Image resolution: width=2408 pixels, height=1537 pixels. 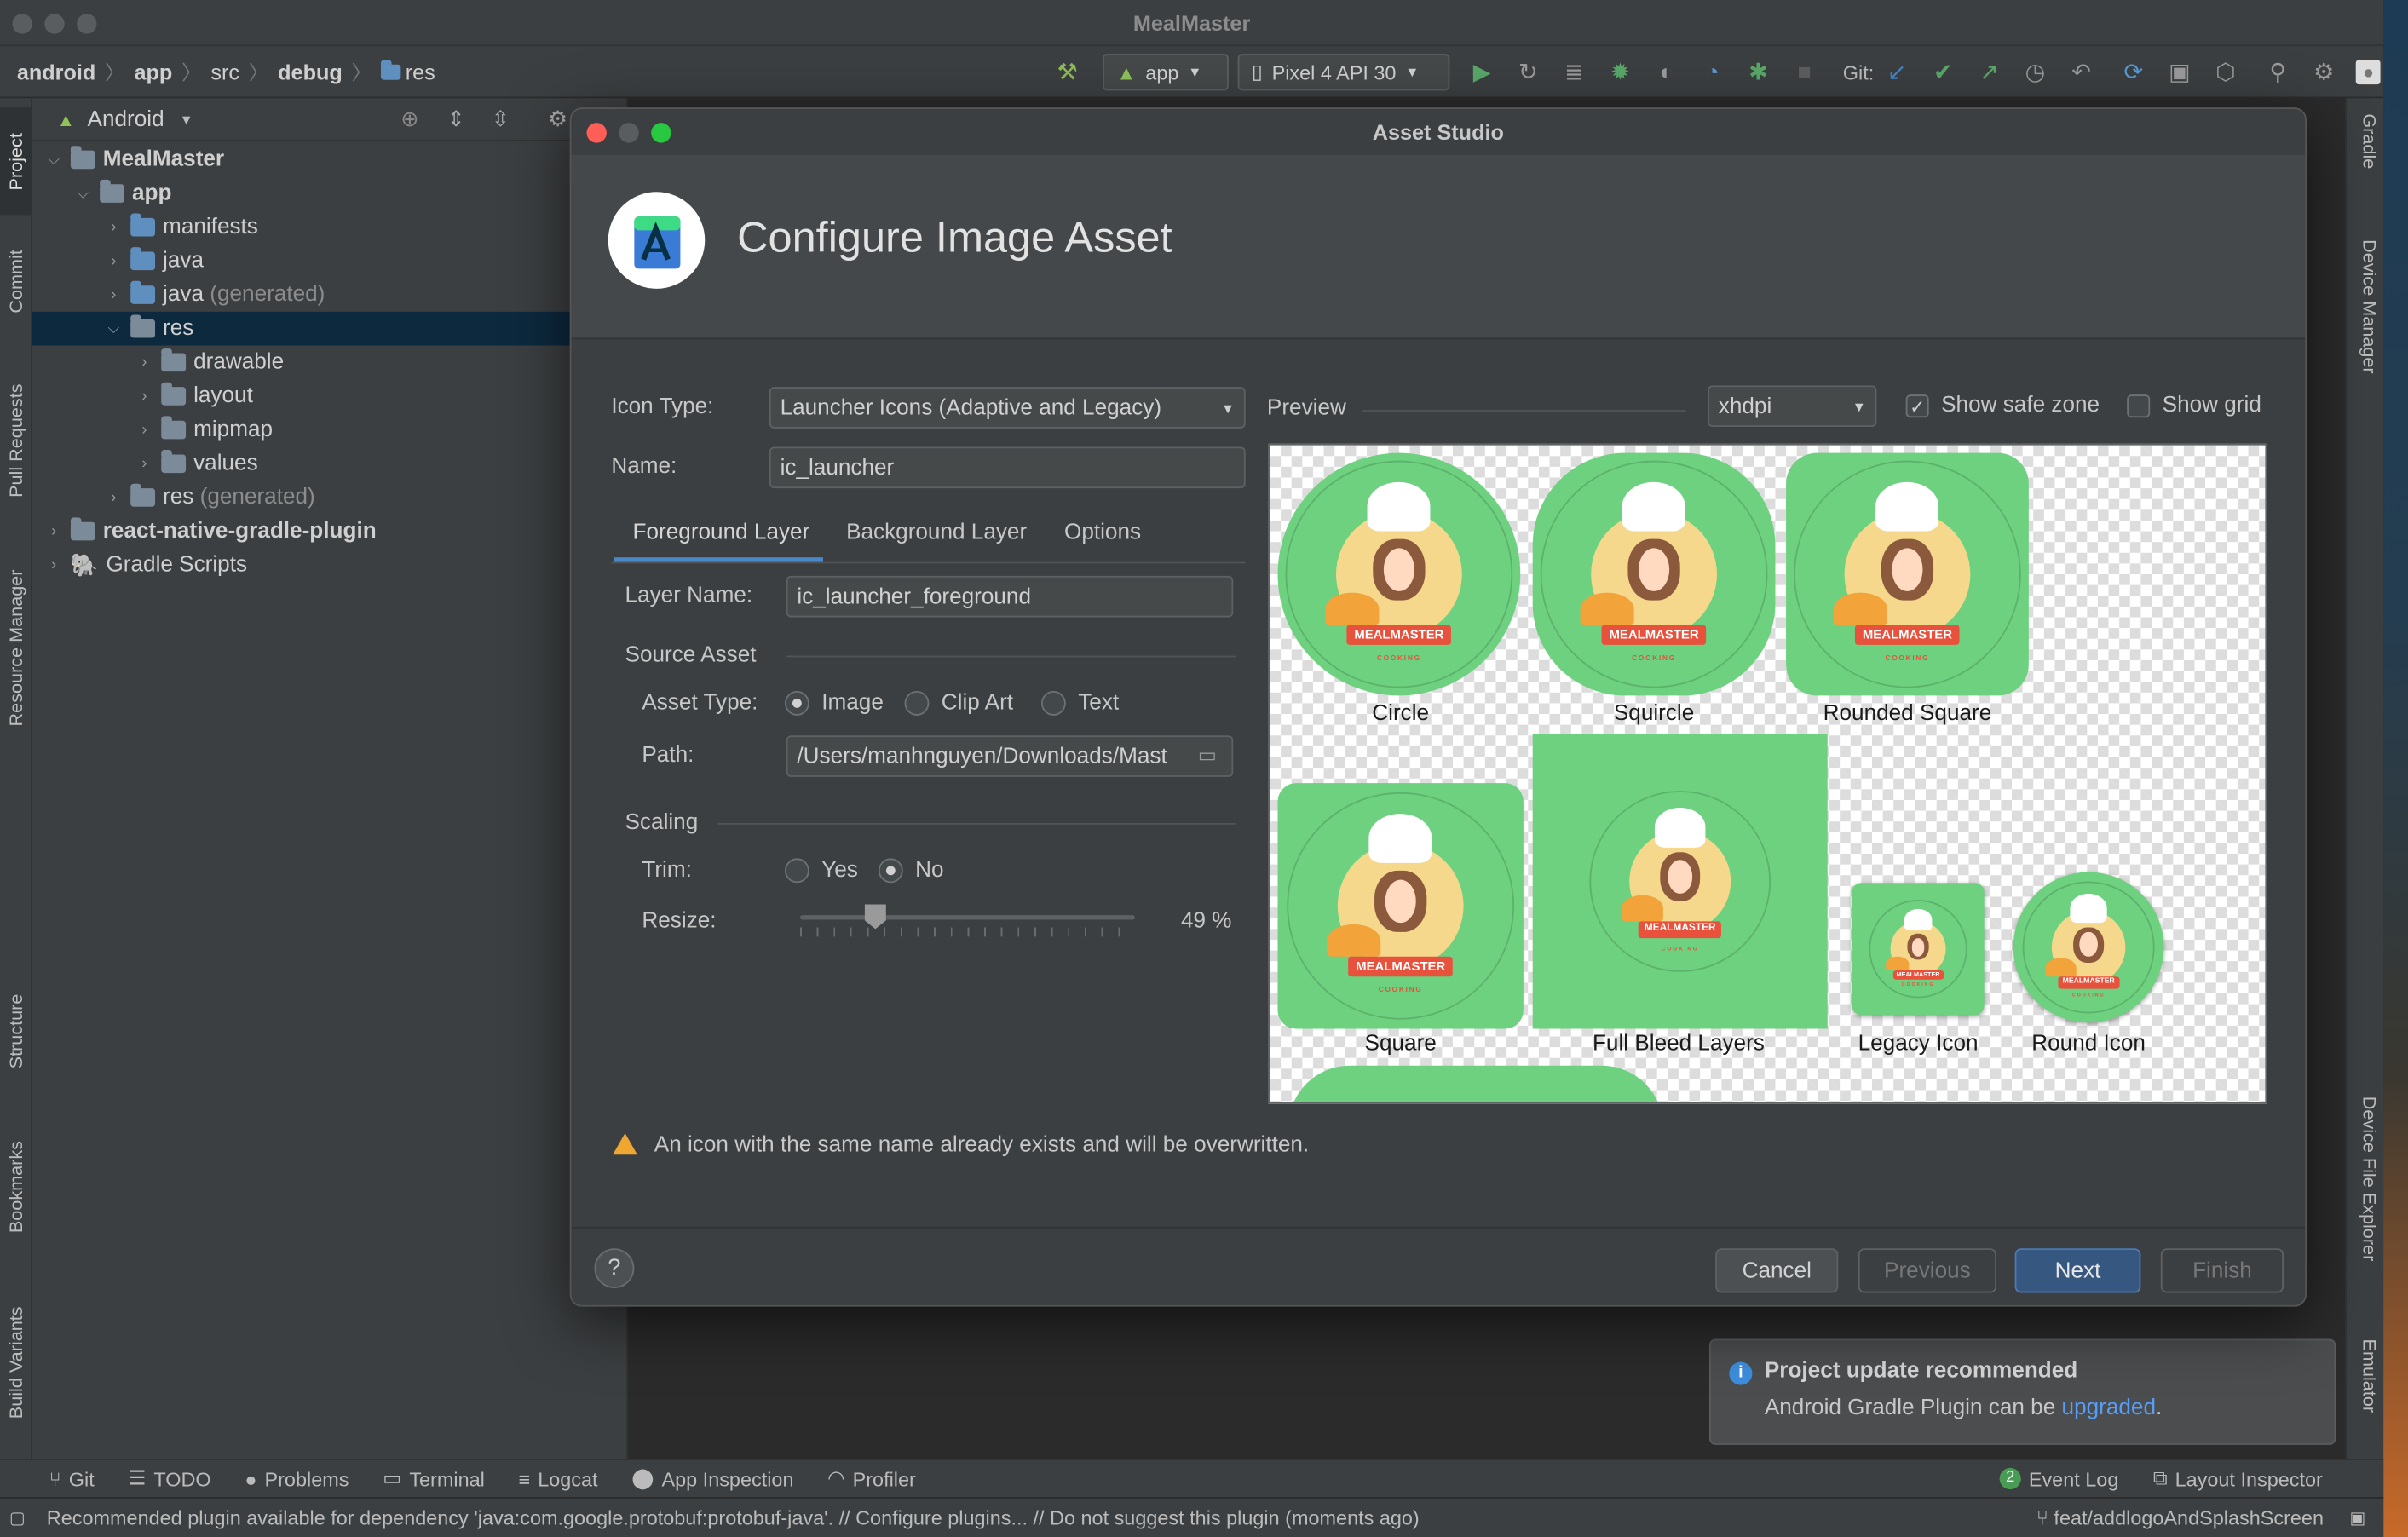 I want to click on avatar-icon: ●, so click(x=2369, y=73).